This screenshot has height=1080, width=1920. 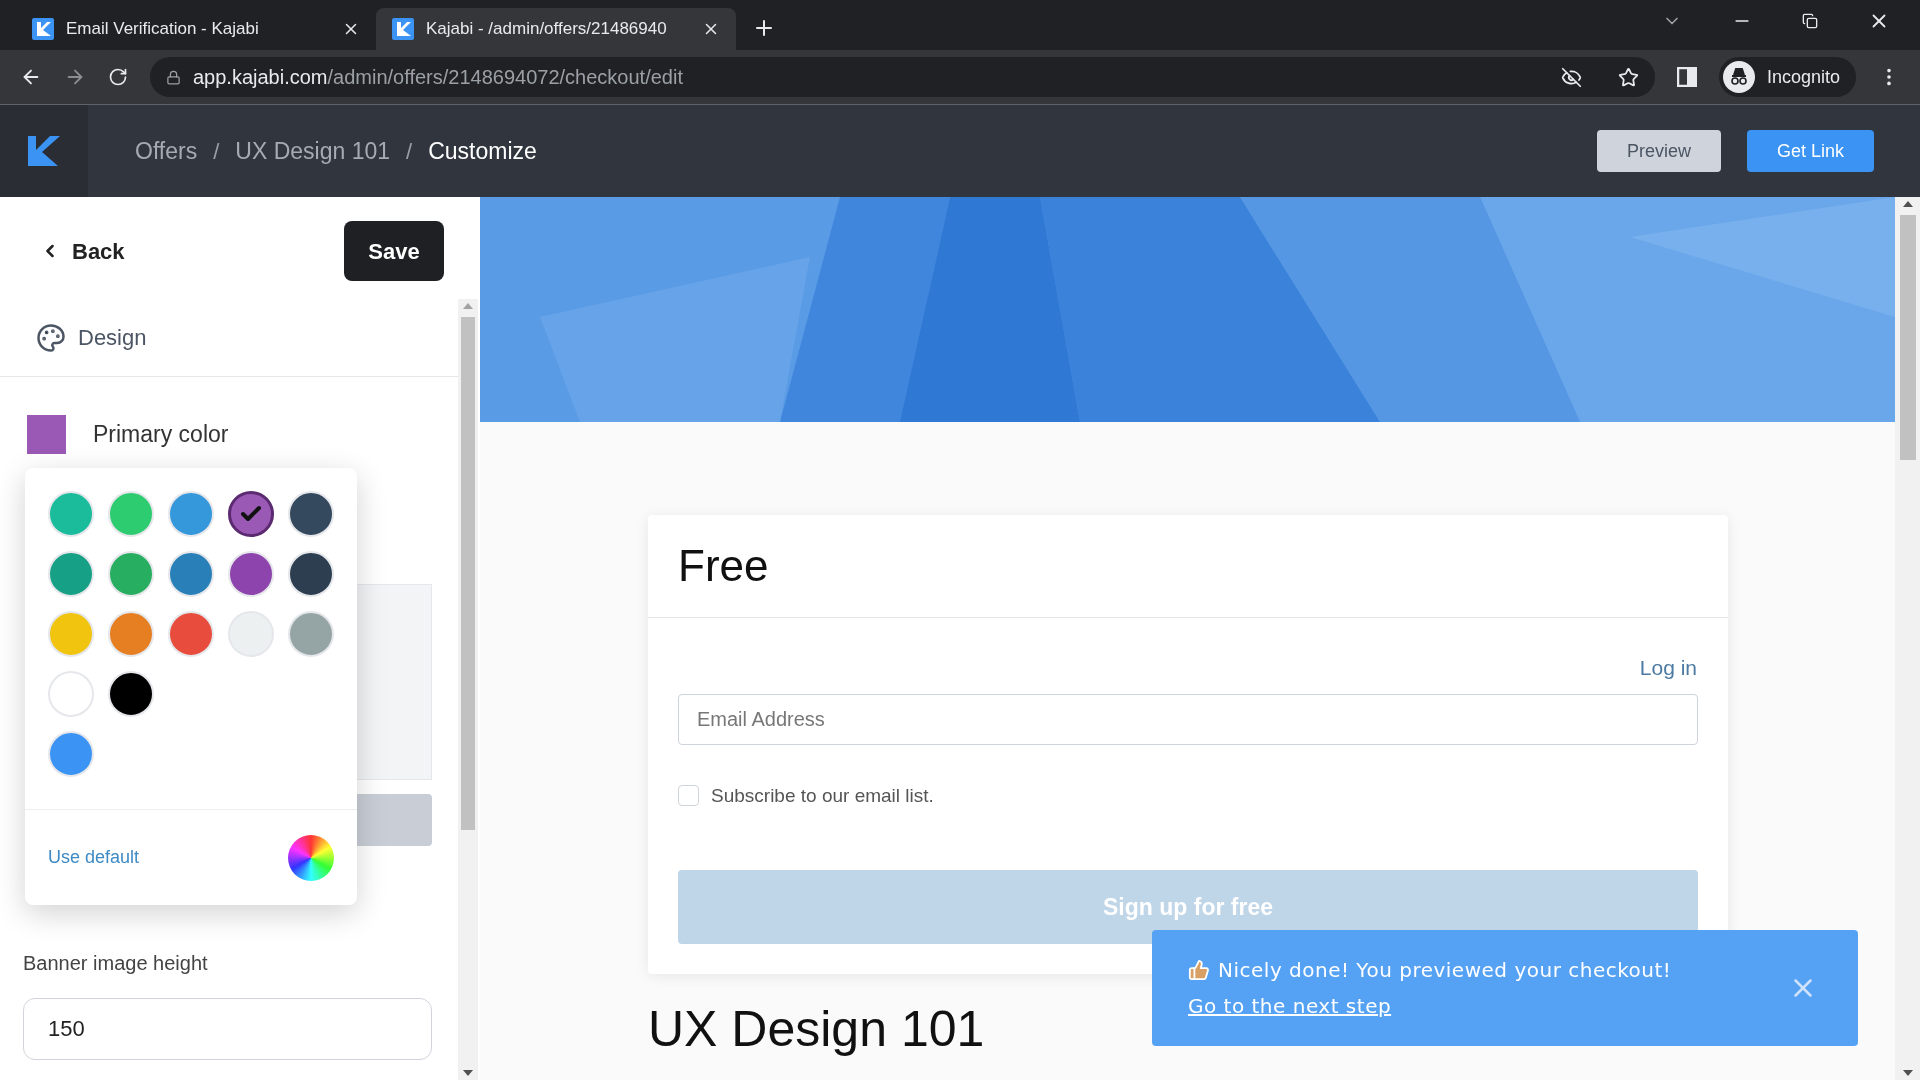 What do you see at coordinates (82, 251) in the screenshot?
I see `back-button: Back` at bounding box center [82, 251].